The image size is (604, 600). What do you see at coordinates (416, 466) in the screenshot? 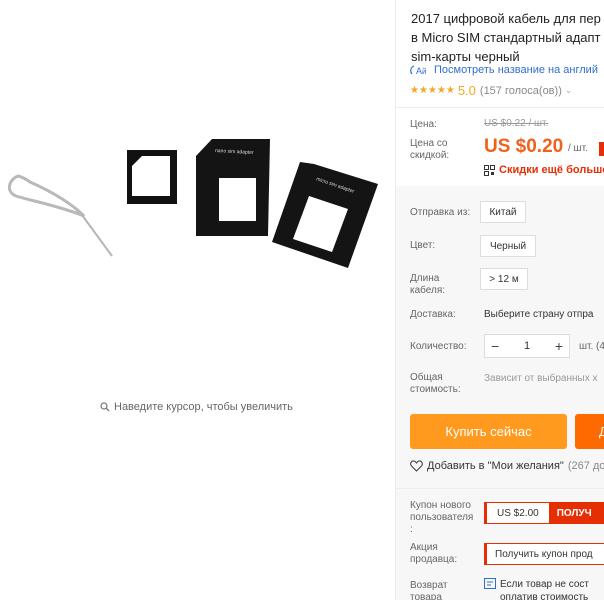
I see `heart-icon` at bounding box center [416, 466].